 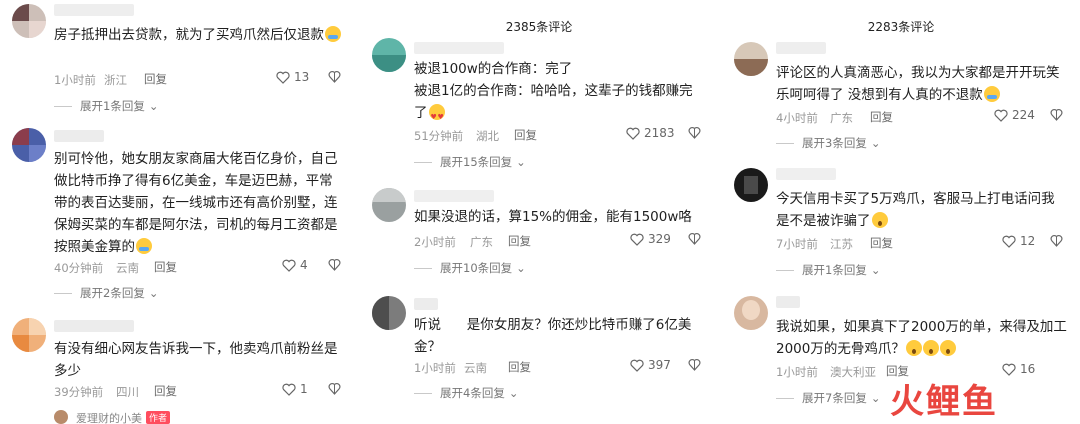 What do you see at coordinates (560, 93) in the screenshot?
I see `comment-text: 被退100w的合作商：完了 被退1亿的合作商：哈哈哈，这辈子的钱都赚完了` at bounding box center [560, 93].